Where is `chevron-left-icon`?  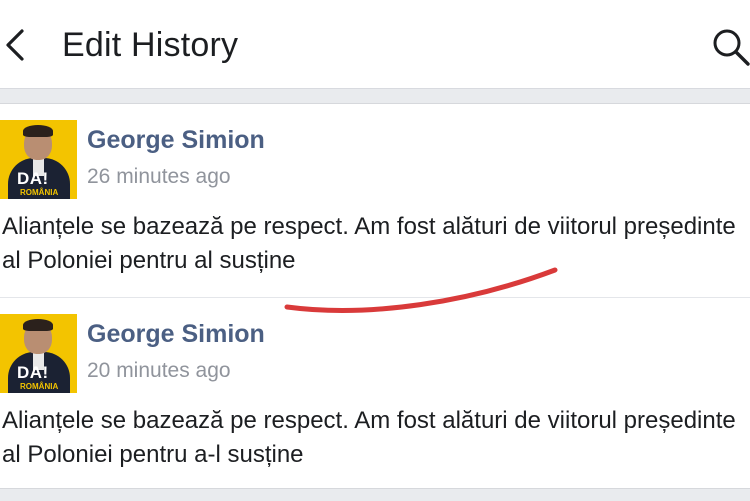
chevron-left-icon is located at coordinates (15, 45).